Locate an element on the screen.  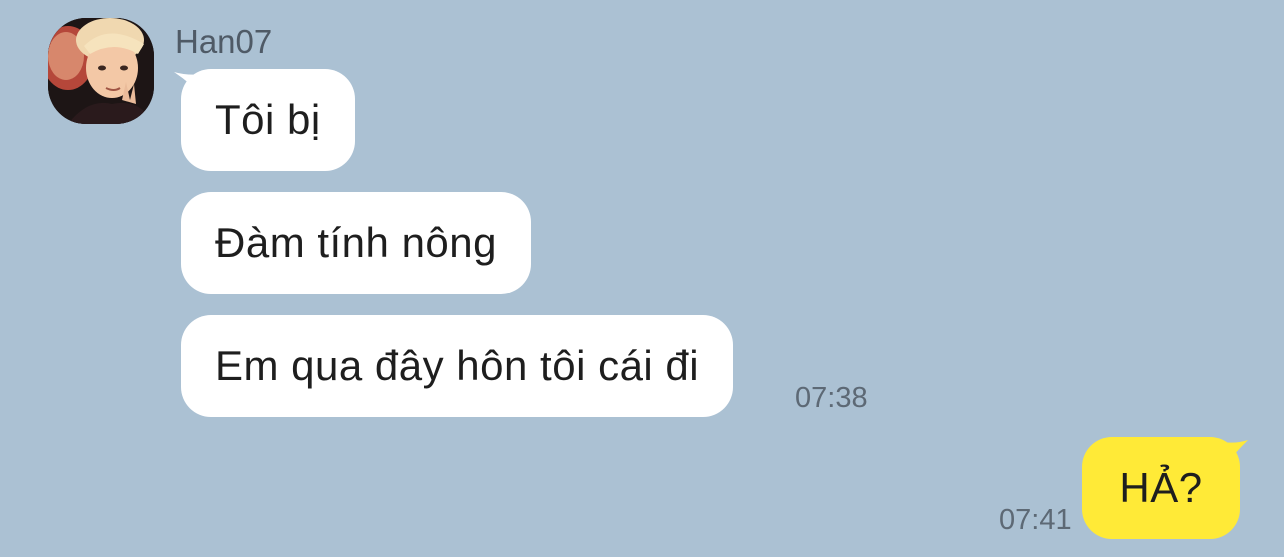
profile-photo-icon is located at coordinates (101, 71).